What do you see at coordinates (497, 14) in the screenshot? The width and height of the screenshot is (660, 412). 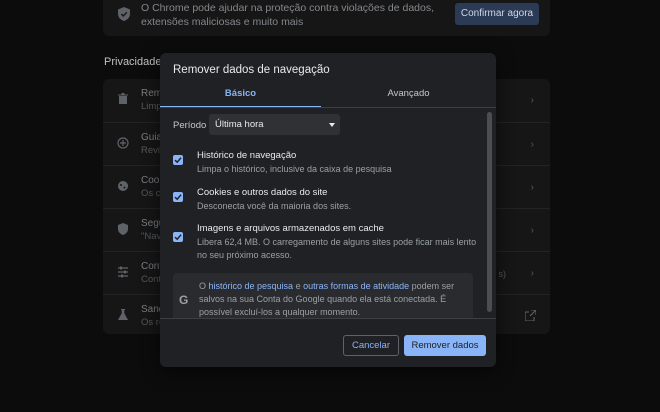 I see `confirm-now-button: Confirmar agora` at bounding box center [497, 14].